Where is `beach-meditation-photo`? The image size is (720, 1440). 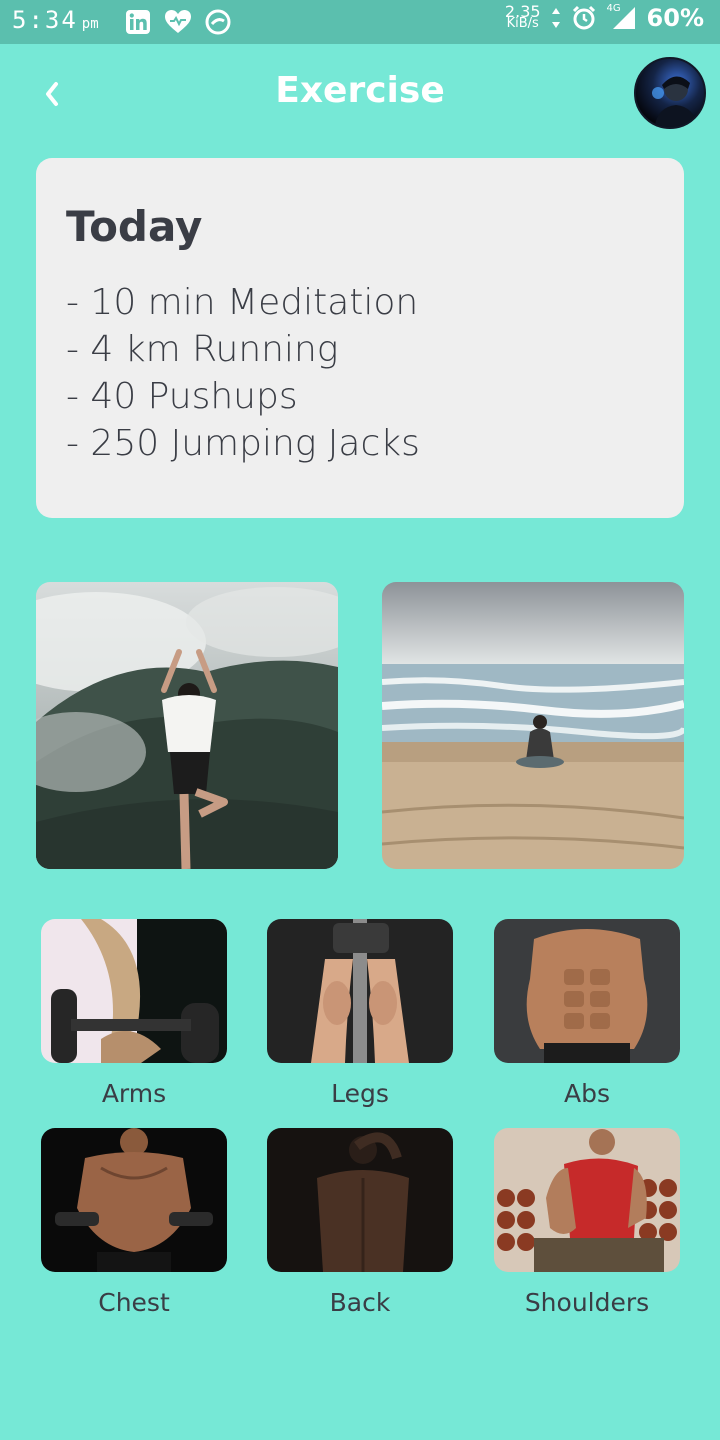 beach-meditation-photo is located at coordinates (533, 725).